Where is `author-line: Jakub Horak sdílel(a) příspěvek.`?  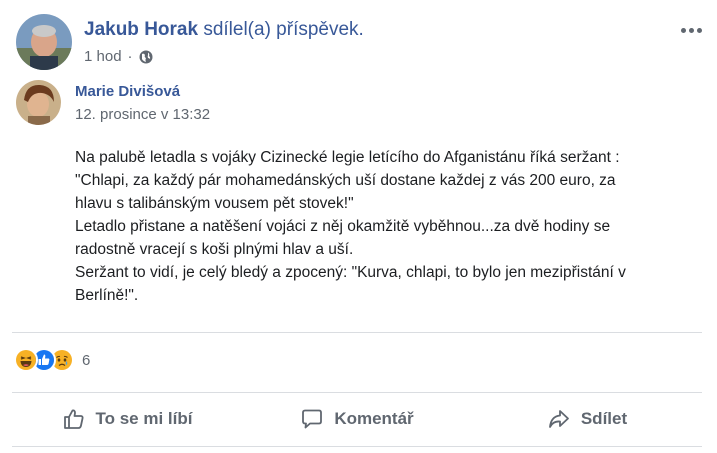 author-line: Jakub Horak sdílel(a) příspěvek. is located at coordinates (224, 30).